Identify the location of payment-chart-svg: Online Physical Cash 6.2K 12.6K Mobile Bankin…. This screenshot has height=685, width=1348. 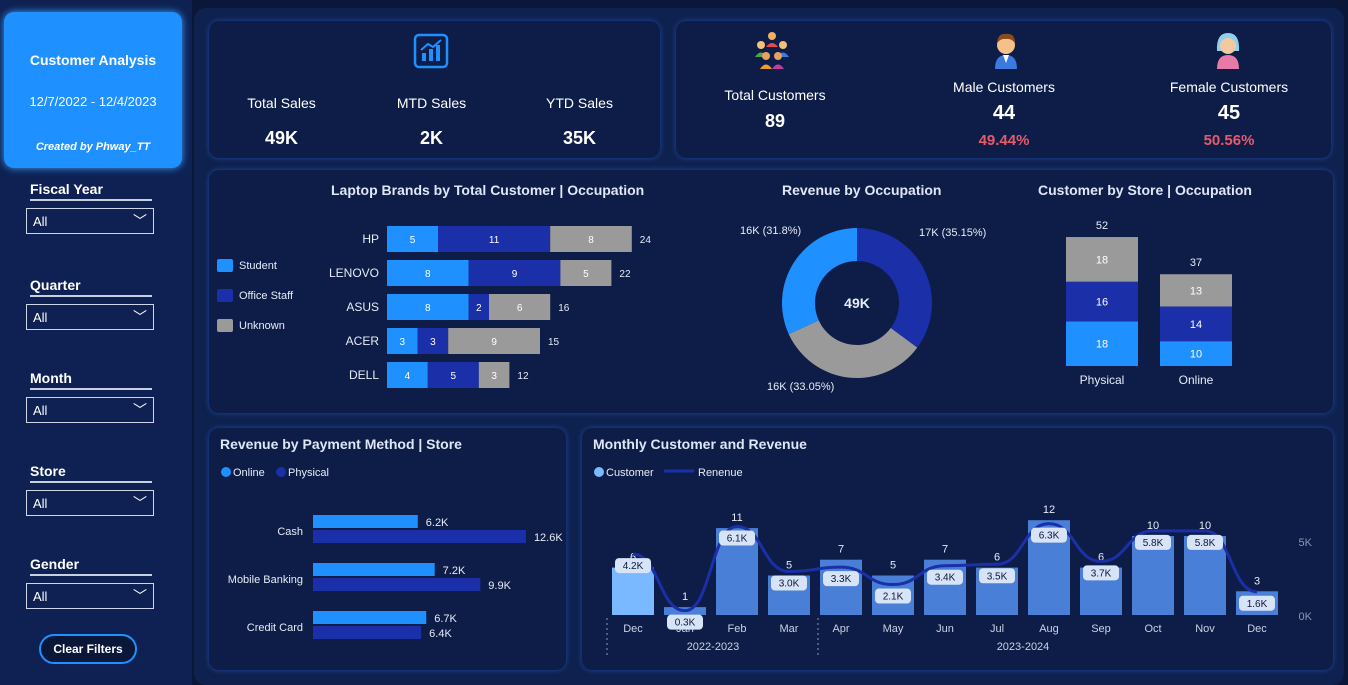
(392, 553).